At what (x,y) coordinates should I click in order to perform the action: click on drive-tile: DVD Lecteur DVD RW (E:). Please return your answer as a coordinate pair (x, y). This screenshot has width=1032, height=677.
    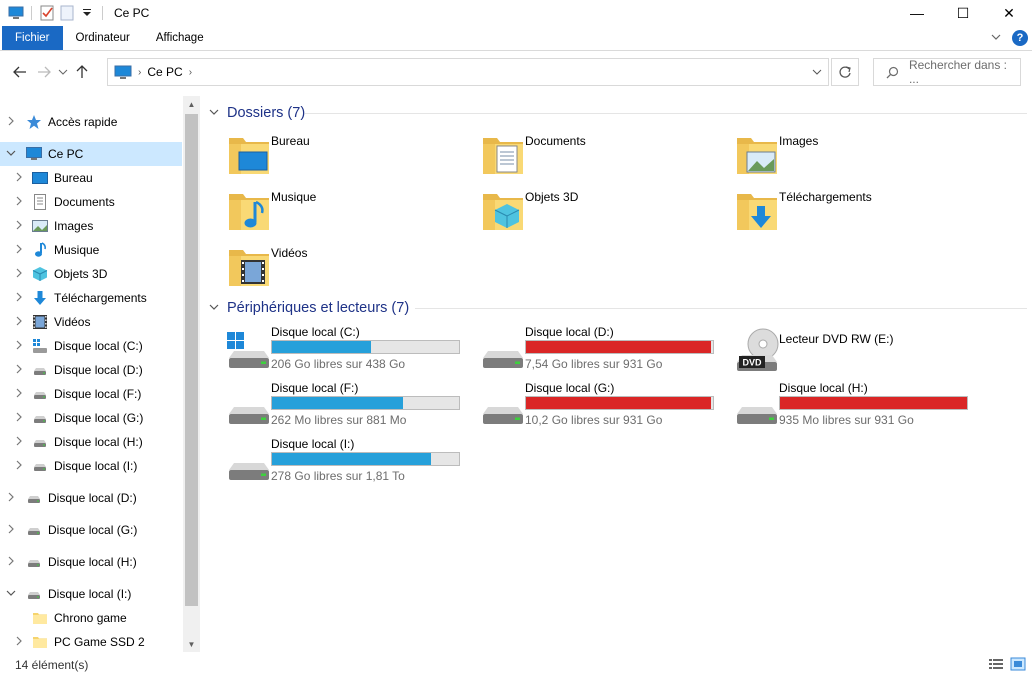
    Looking at the image, I should click on (858, 352).